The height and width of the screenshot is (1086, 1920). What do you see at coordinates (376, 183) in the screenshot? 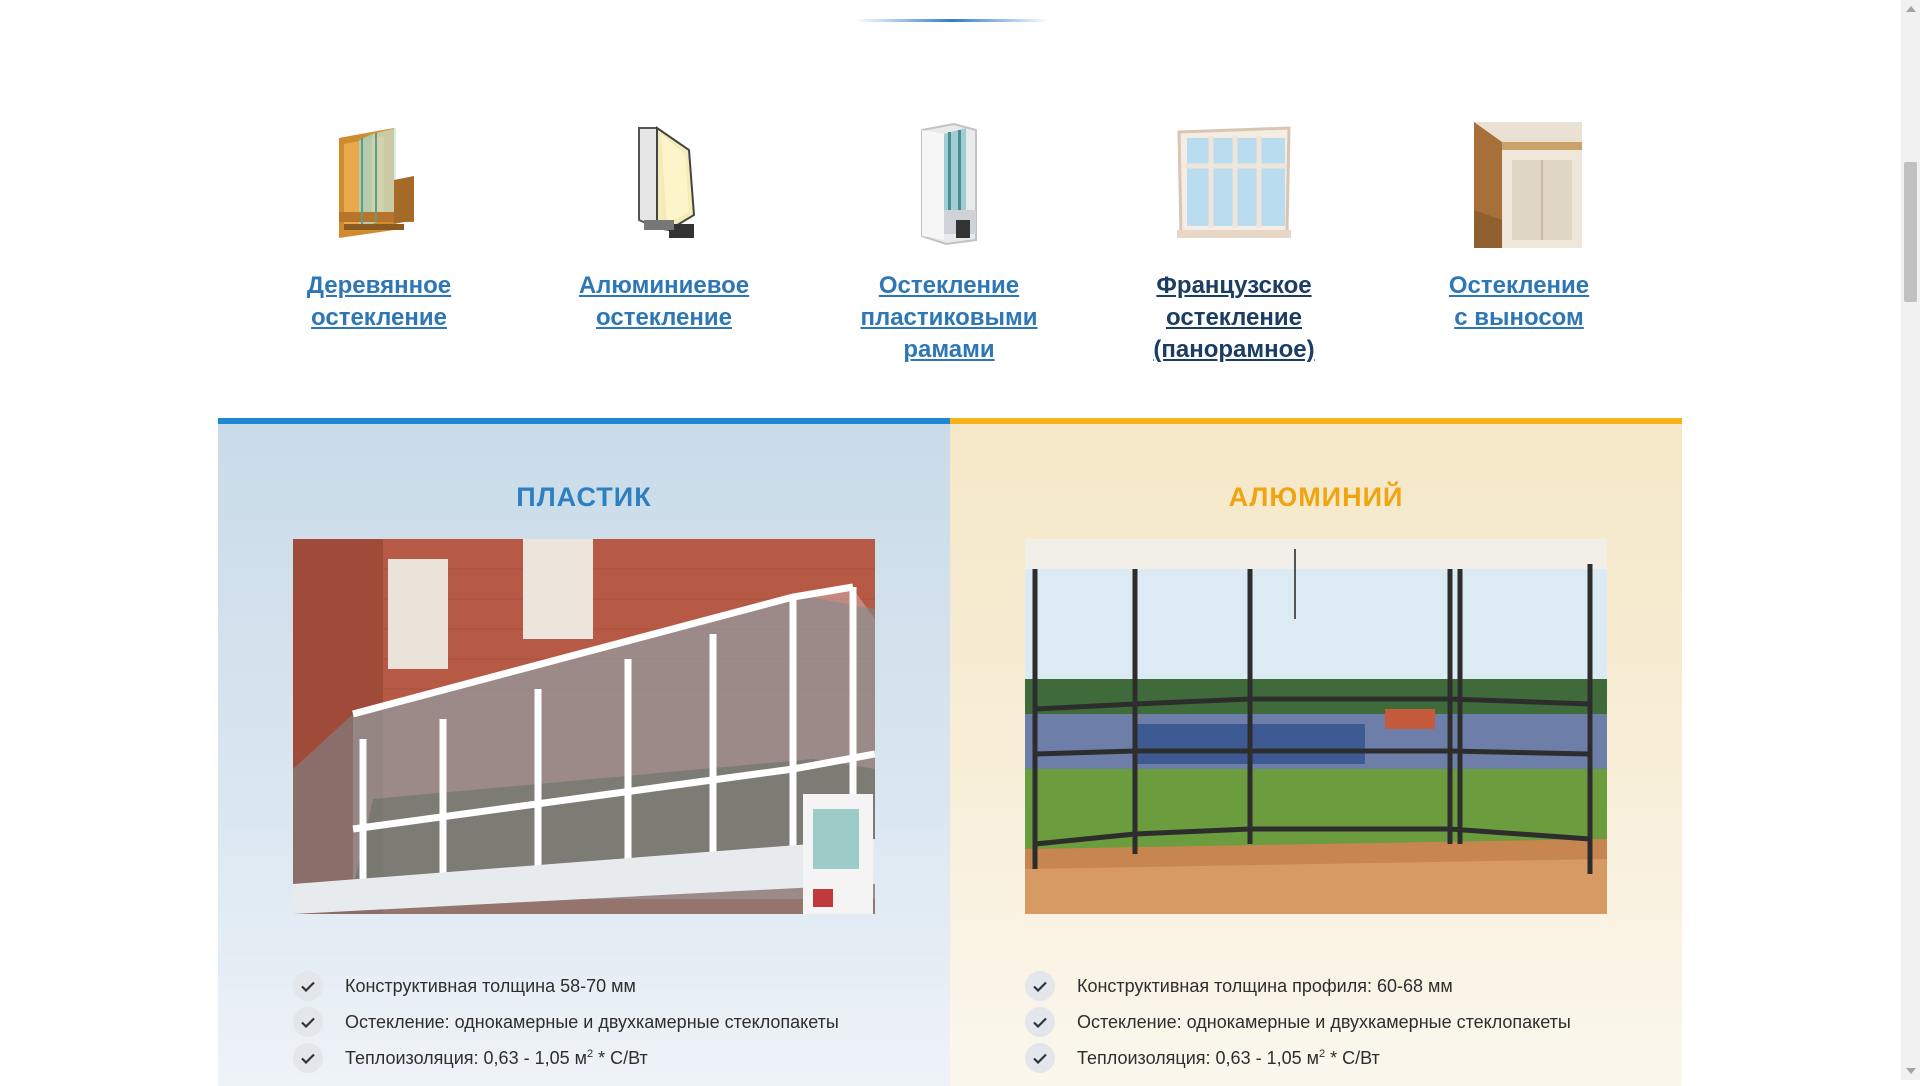
I see `wooden-window-profile-icon` at bounding box center [376, 183].